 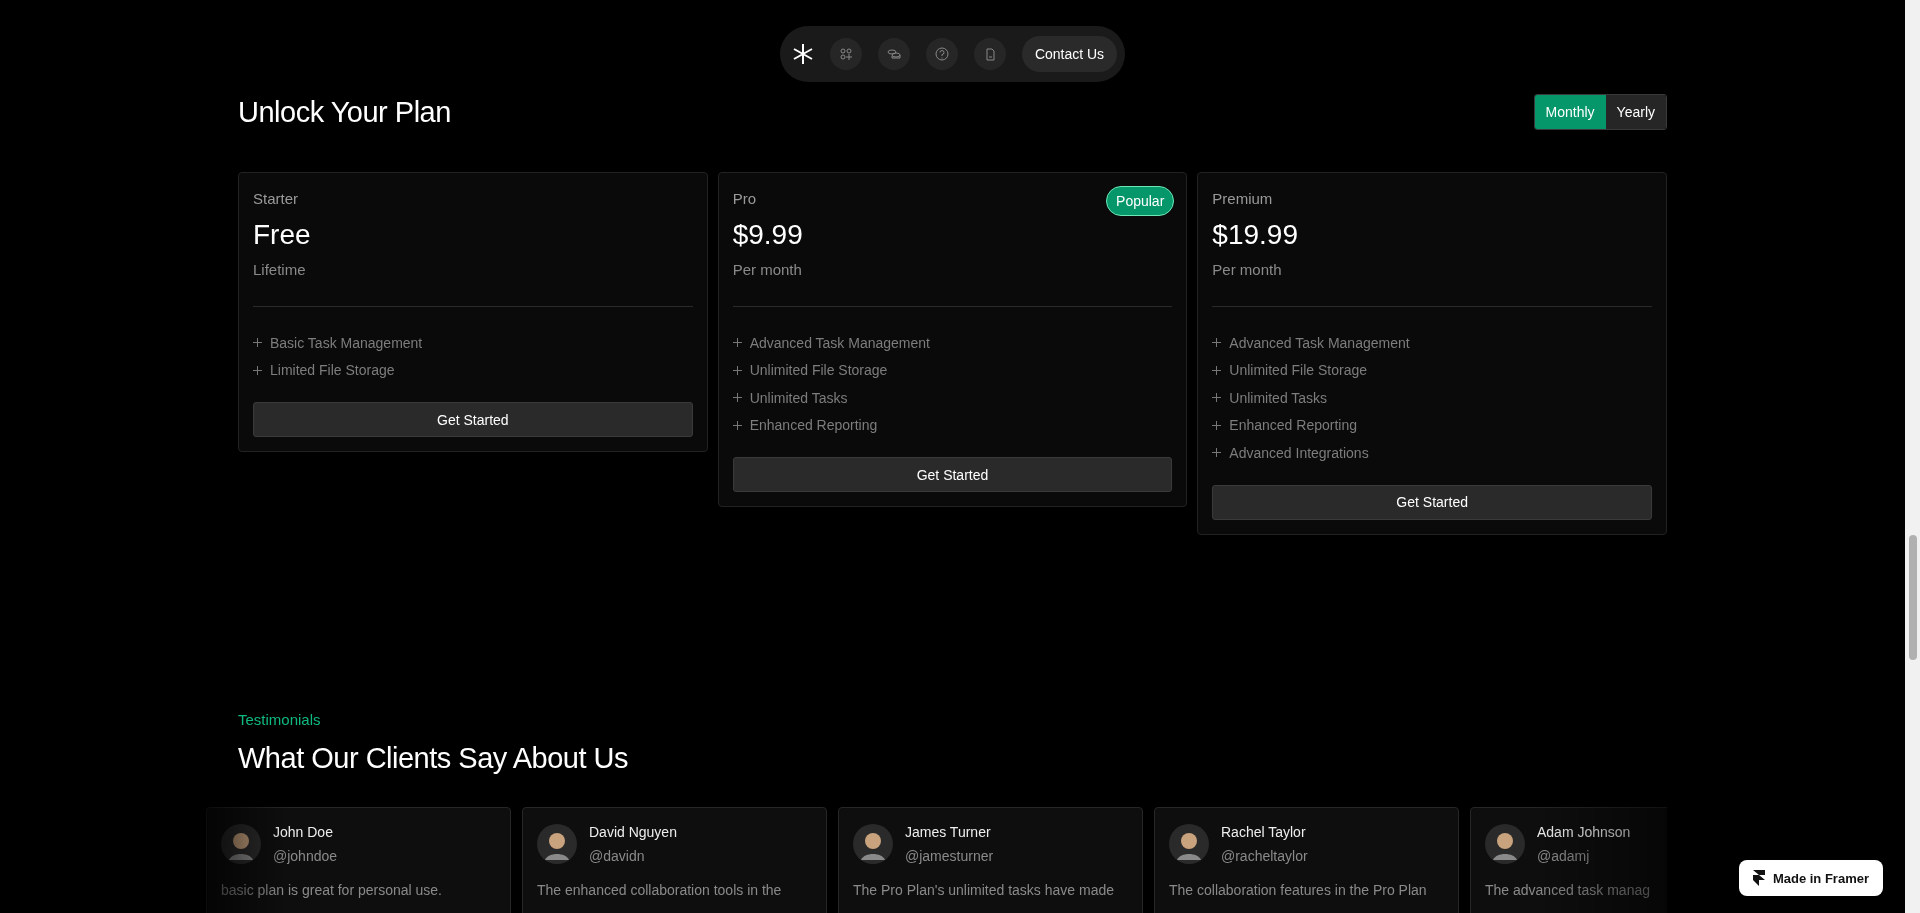 I want to click on popular-badge: Popular, so click(x=1140, y=201).